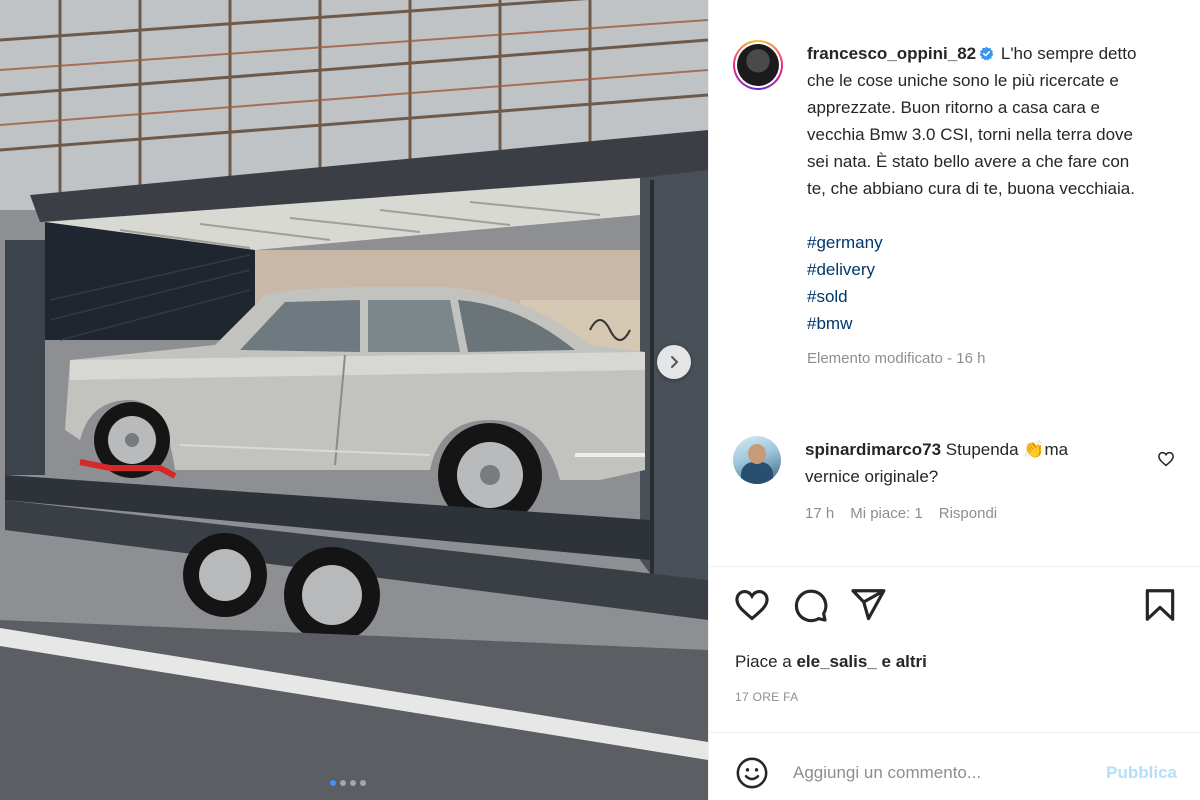 Image resolution: width=1200 pixels, height=800 pixels. I want to click on action-bar, so click(955, 606).